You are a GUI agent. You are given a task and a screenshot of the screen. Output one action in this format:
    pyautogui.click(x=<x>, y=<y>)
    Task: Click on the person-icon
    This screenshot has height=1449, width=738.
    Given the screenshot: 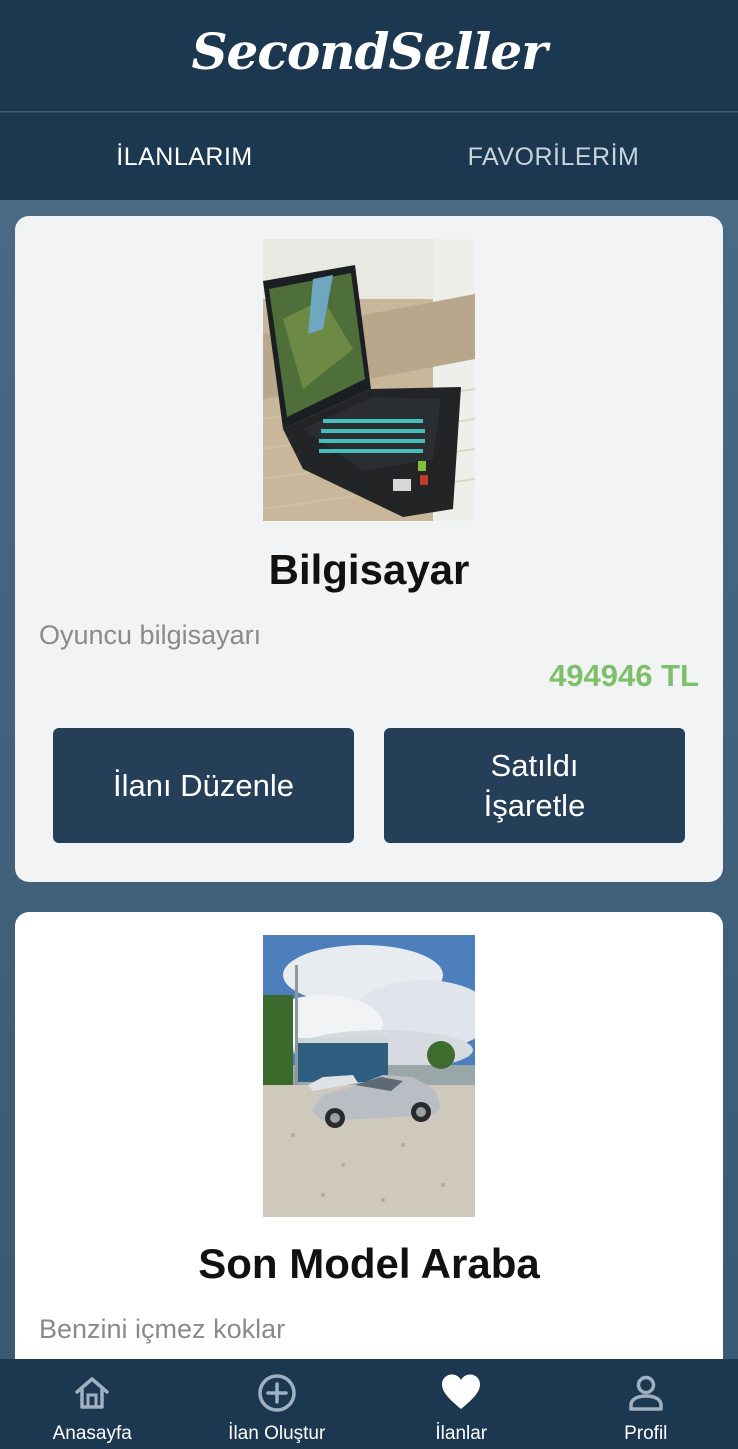 What is the action you would take?
    pyautogui.click(x=646, y=1393)
    